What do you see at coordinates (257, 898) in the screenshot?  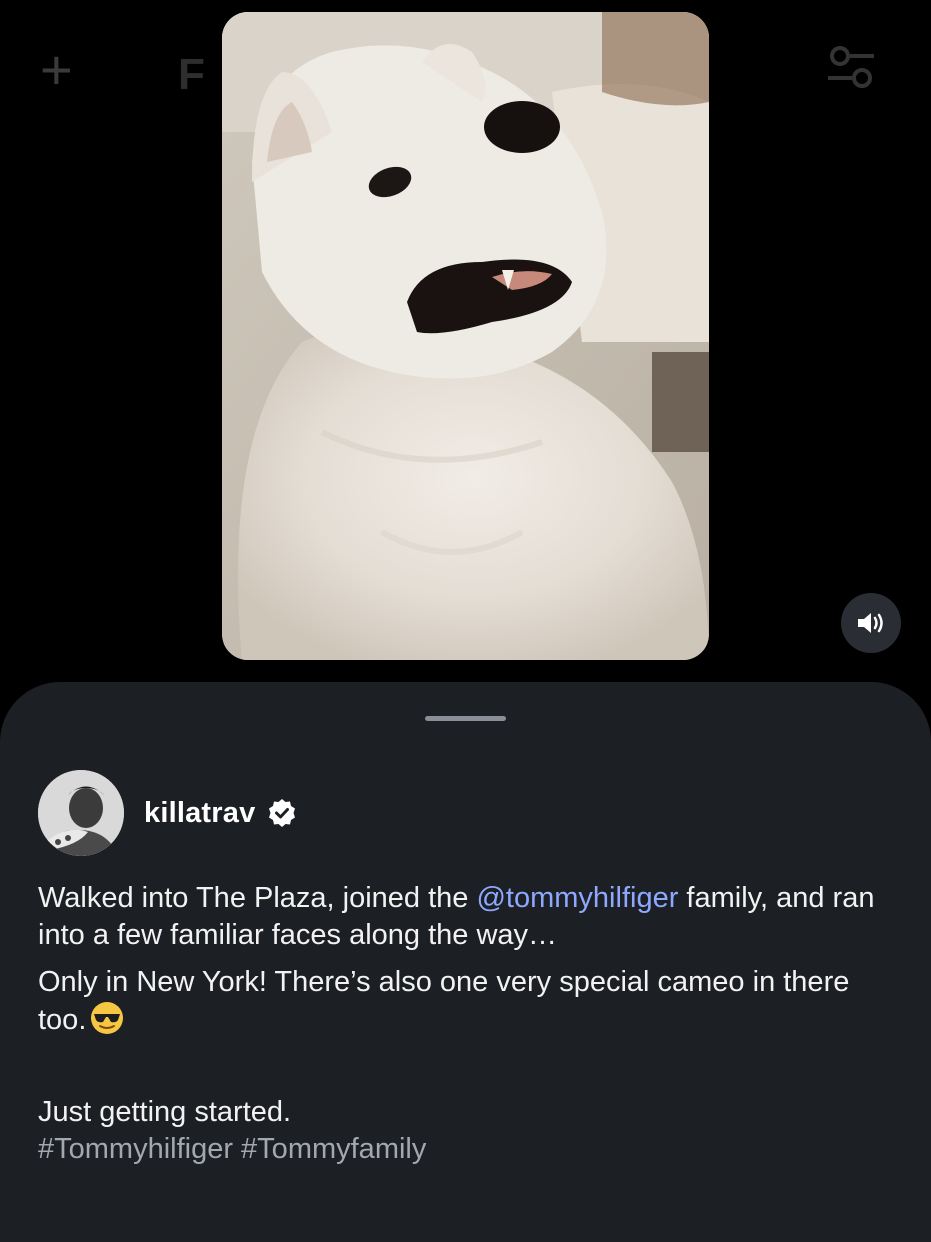 I see `caption-text: Walked into The Plaza, joined the` at bounding box center [257, 898].